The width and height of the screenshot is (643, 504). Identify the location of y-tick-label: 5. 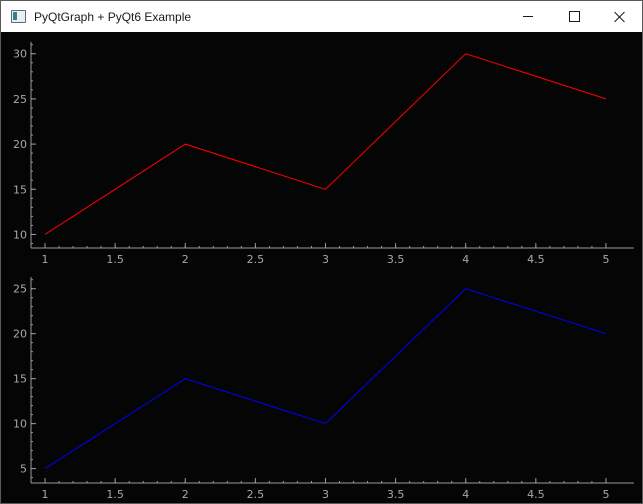
(23, 469).